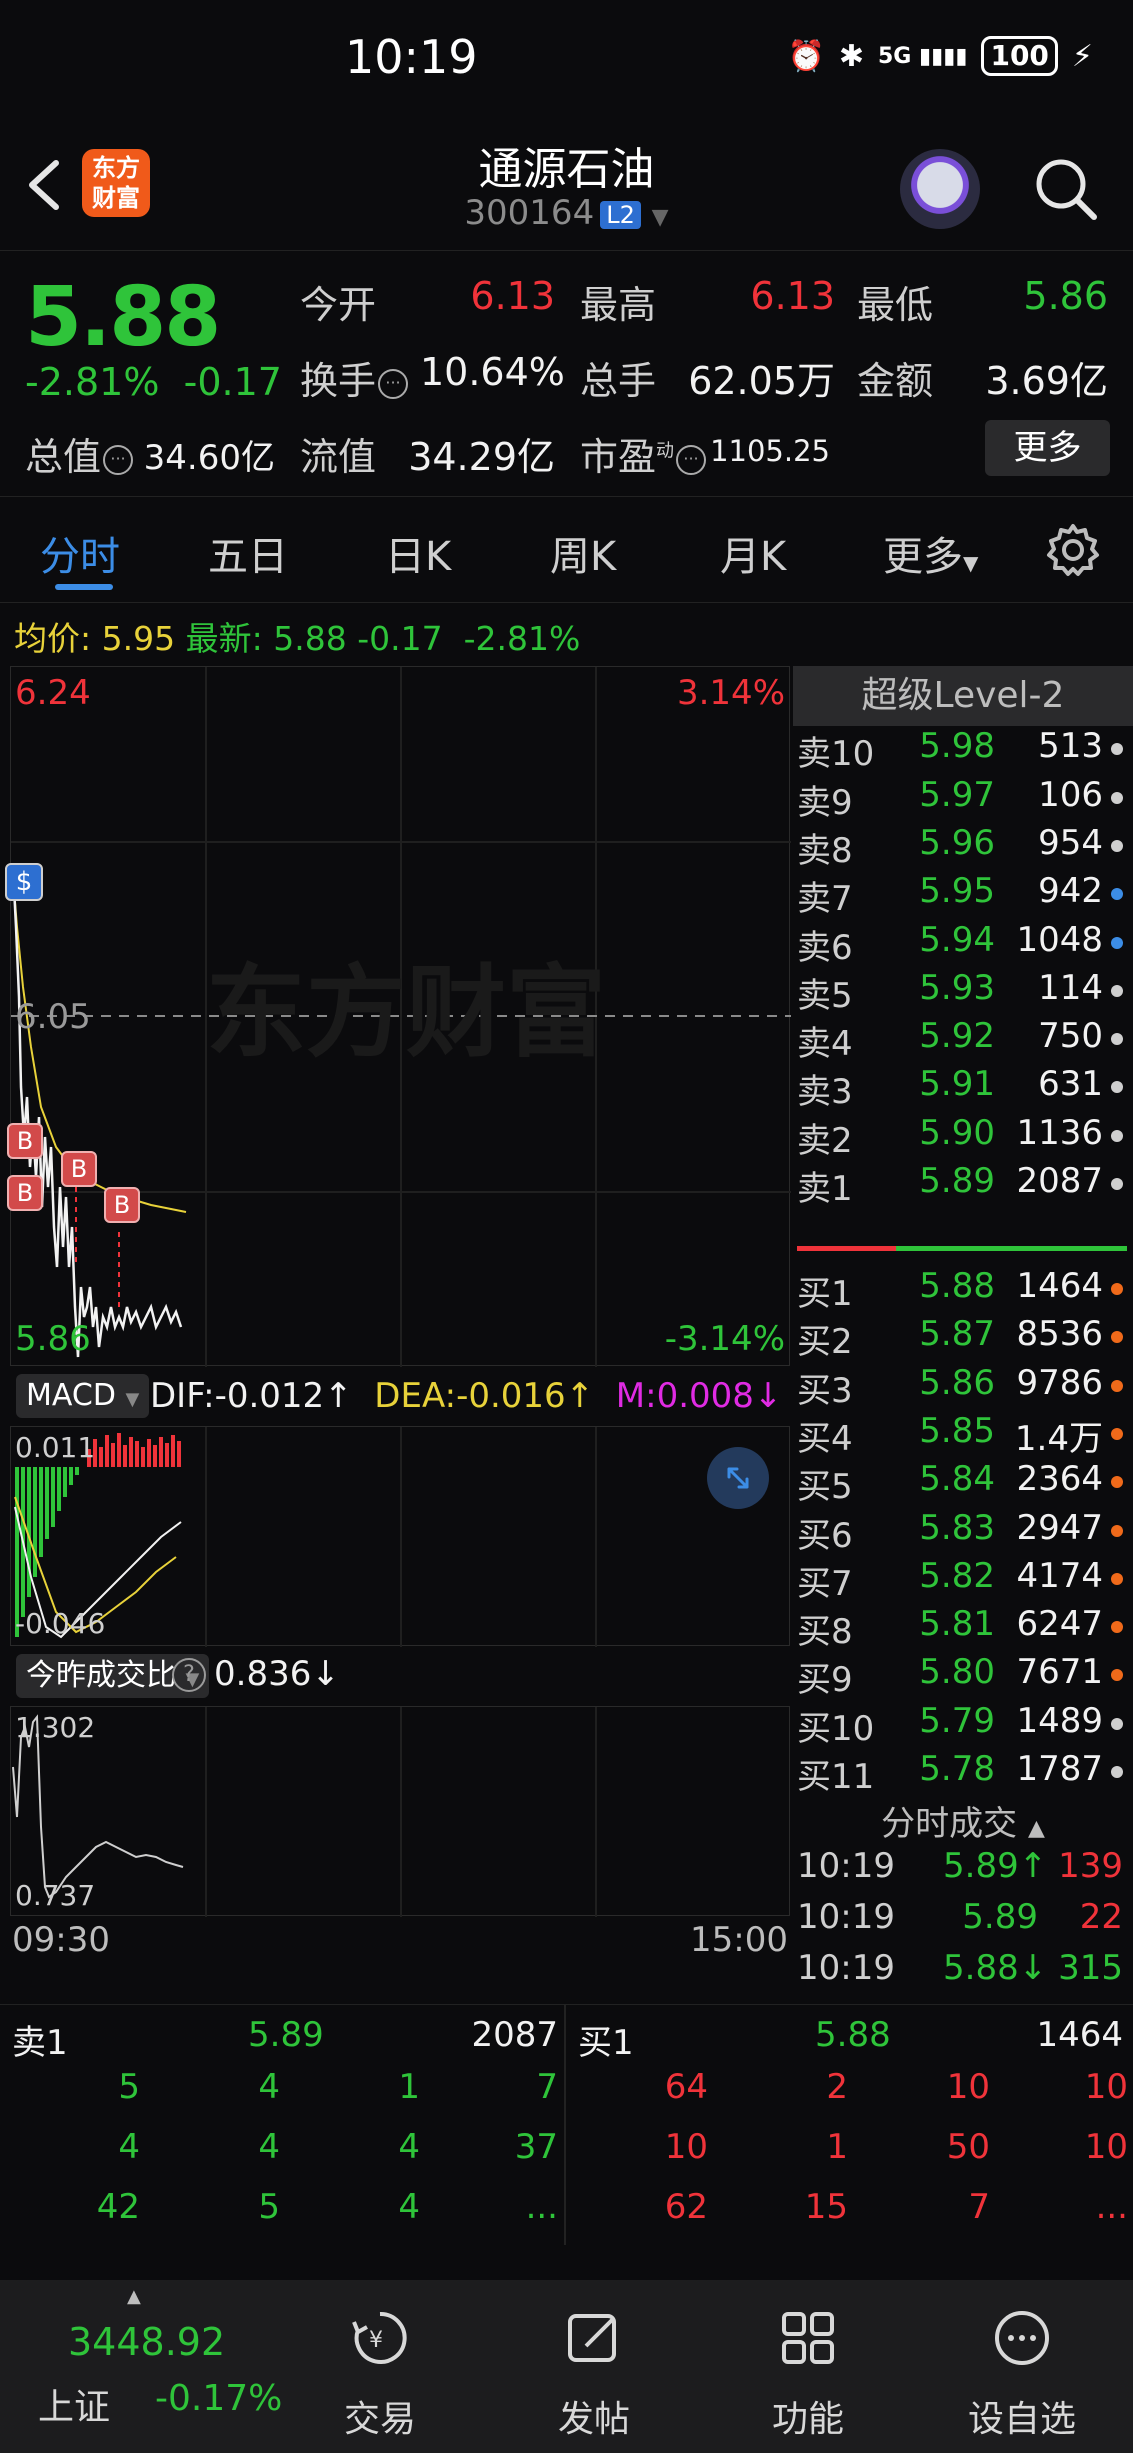 This screenshot has height=2453, width=1133. I want to click on open-value: 6.13, so click(512, 296).